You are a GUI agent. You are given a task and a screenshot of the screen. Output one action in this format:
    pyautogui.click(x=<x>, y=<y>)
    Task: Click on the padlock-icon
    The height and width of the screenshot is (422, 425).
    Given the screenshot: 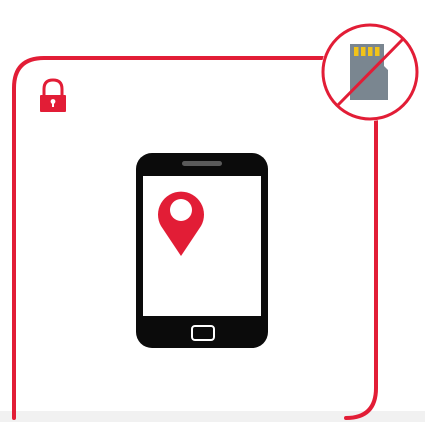 What is the action you would take?
    pyautogui.click(x=53, y=95)
    